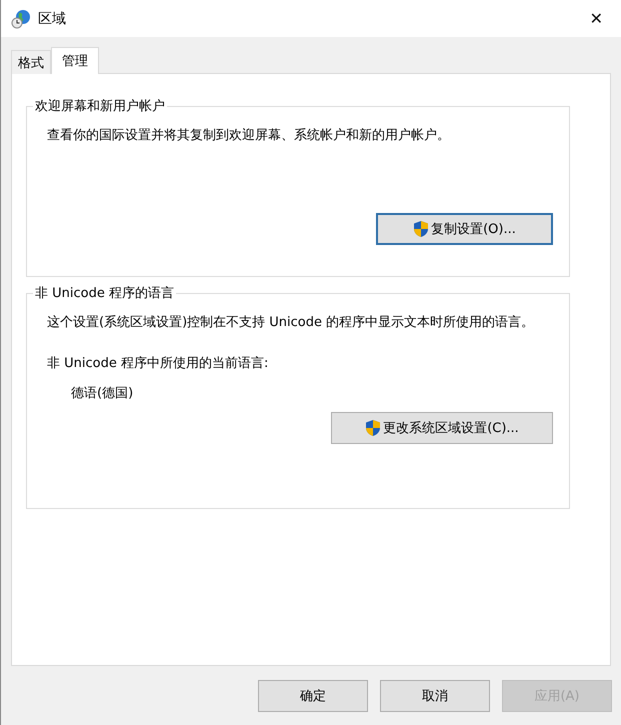  I want to click on tab: 格式, so click(31, 62).